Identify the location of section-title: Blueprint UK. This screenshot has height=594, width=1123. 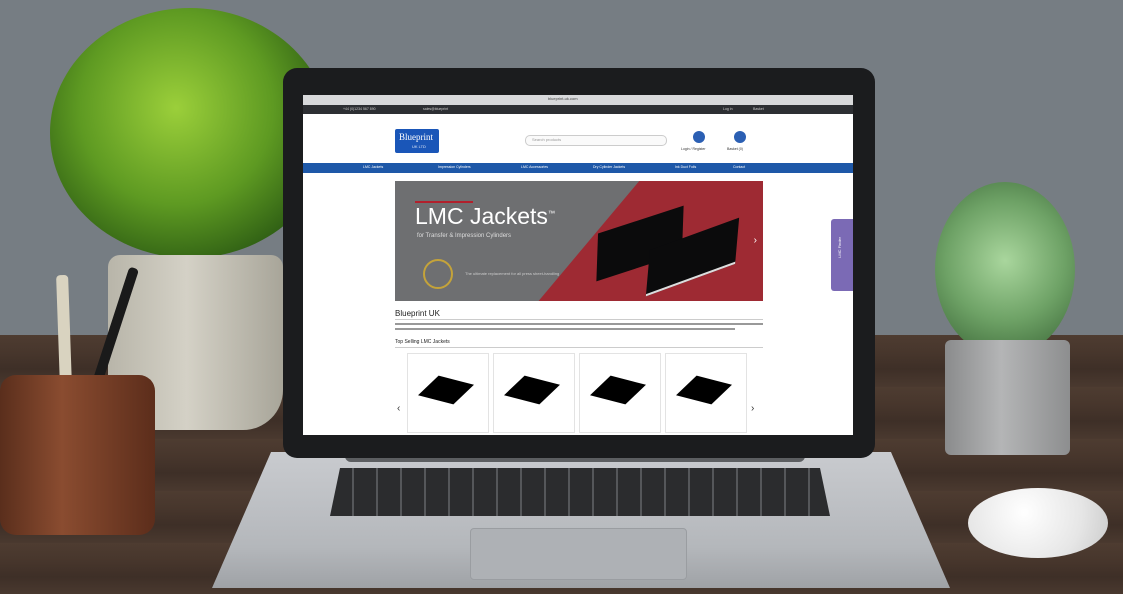
(417, 313).